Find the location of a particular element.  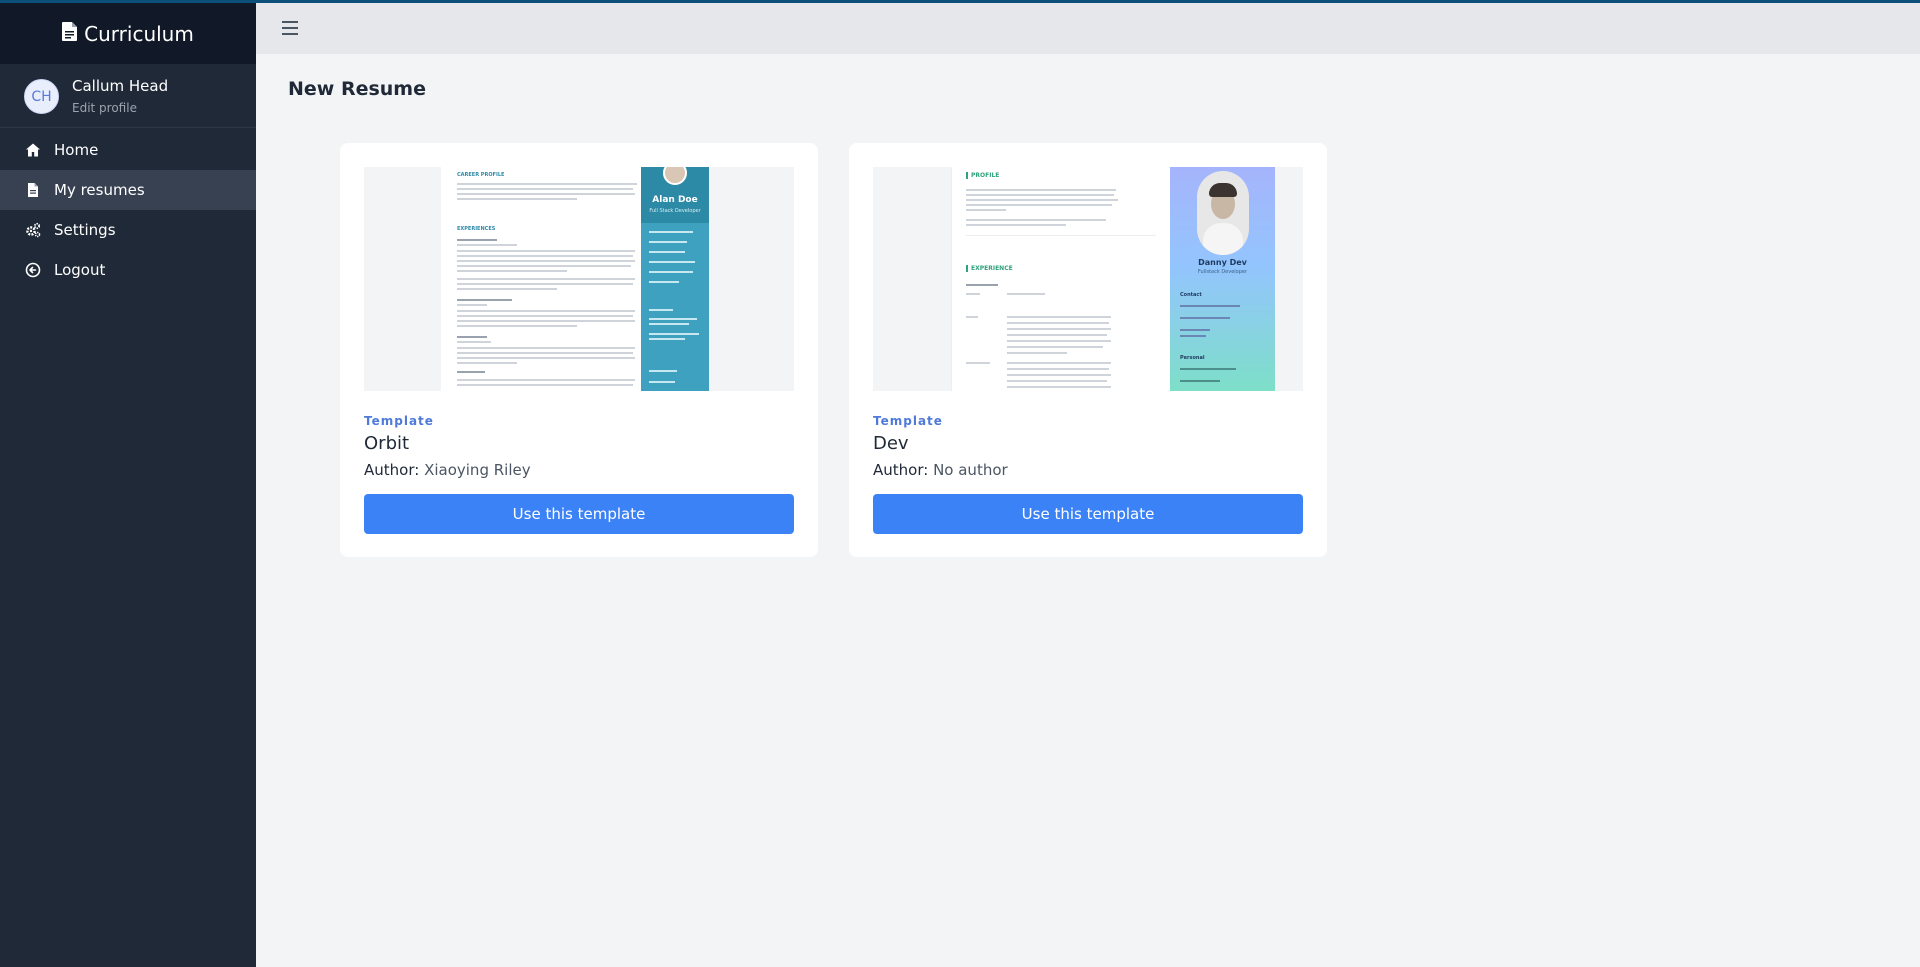

topbar is located at coordinates (1088, 28).